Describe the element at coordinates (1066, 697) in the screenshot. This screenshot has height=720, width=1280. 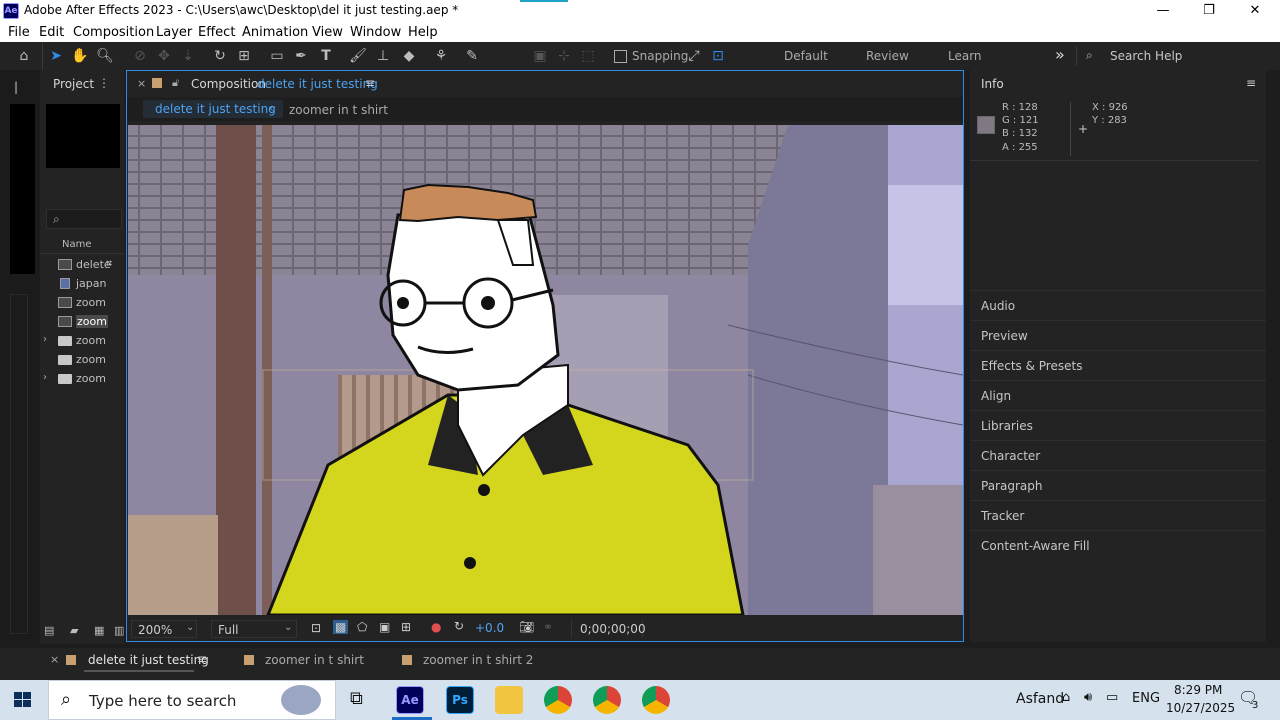
I see `network-icon: ⌂` at that location.